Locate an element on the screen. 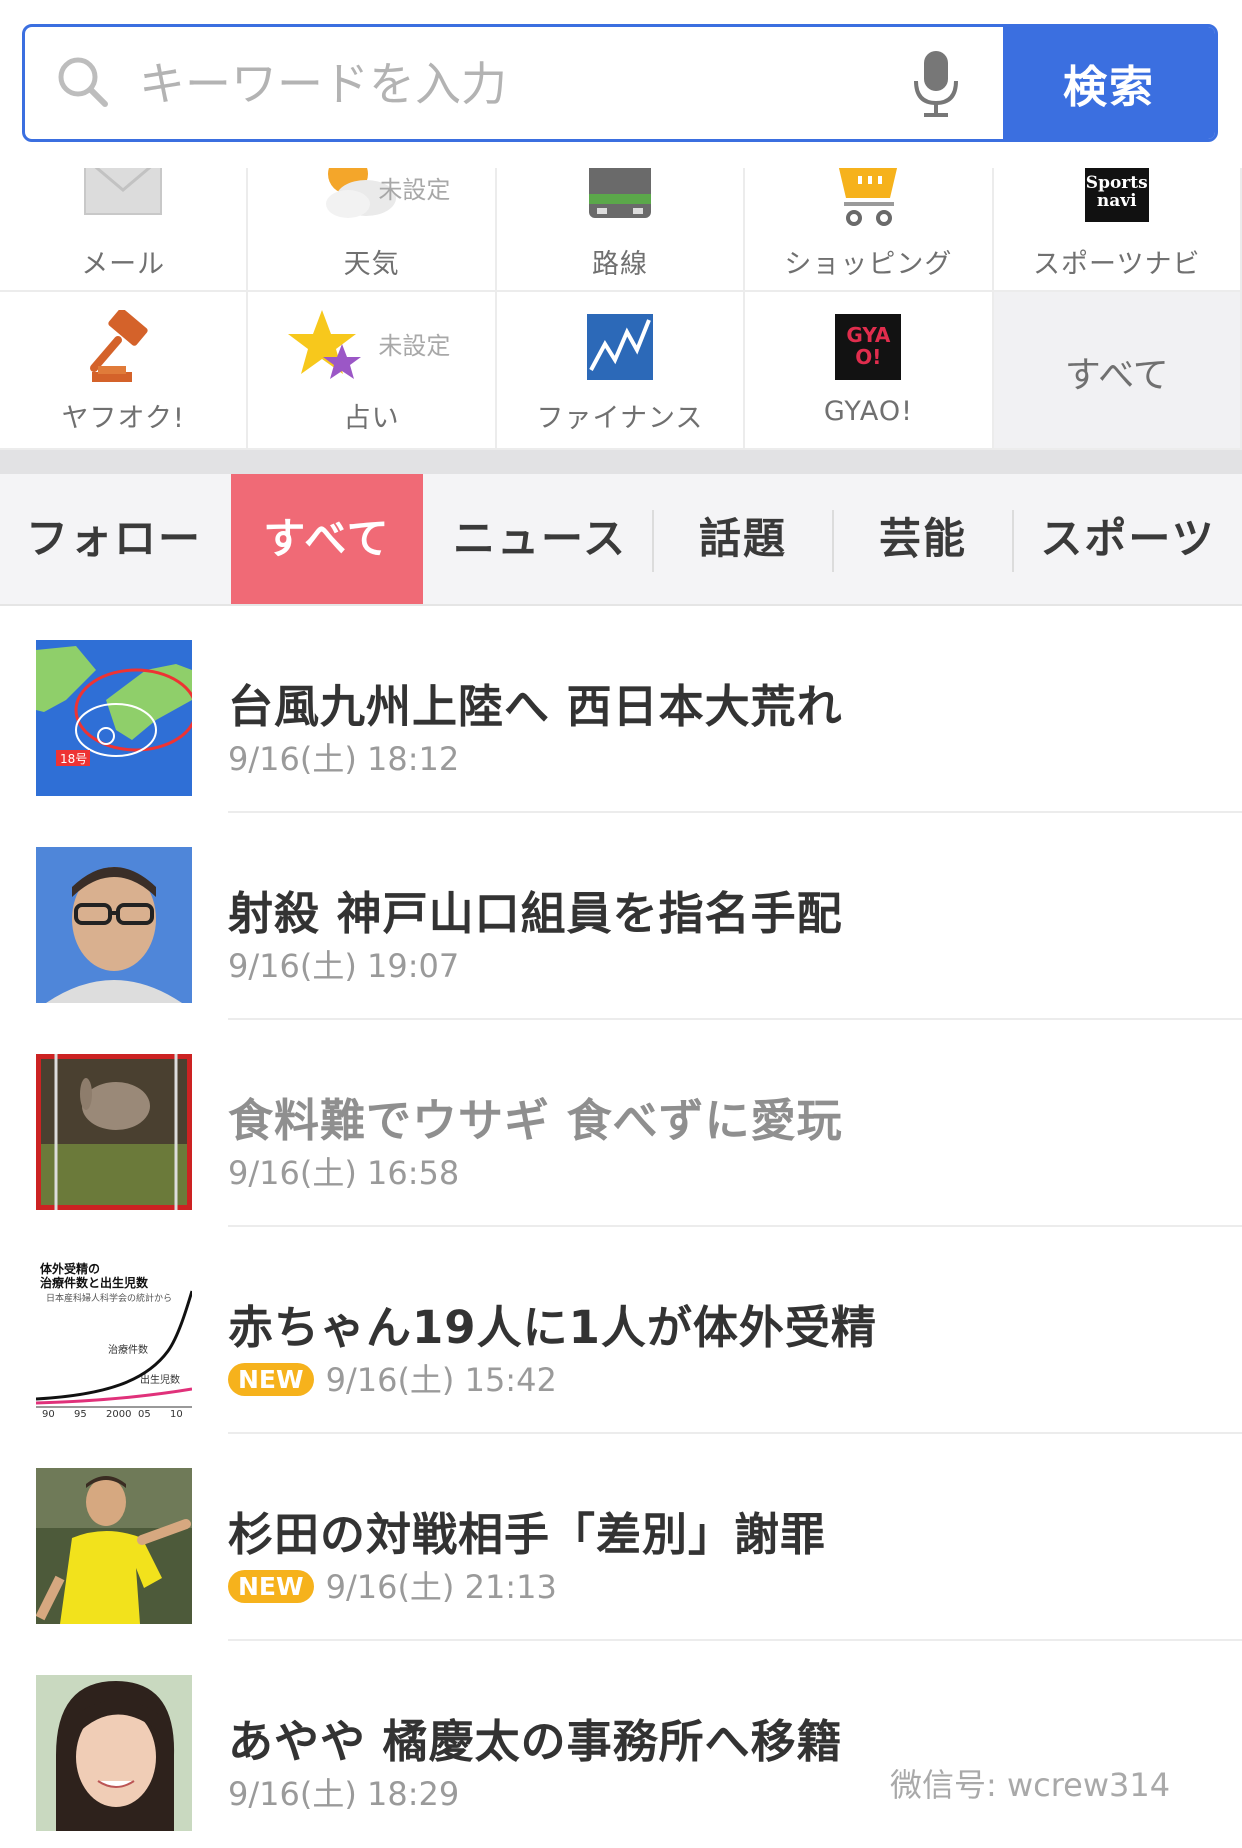  news-item: 食料難でウサギ 食べずに愛玩 9/16(土) 16:58 is located at coordinates (621, 1123).